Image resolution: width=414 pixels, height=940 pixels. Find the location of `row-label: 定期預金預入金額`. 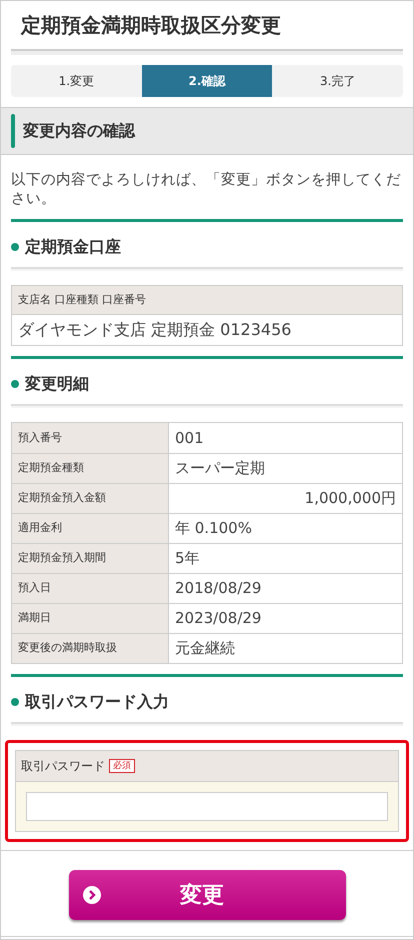

row-label: 定期預金預入金額 is located at coordinates (90, 499).